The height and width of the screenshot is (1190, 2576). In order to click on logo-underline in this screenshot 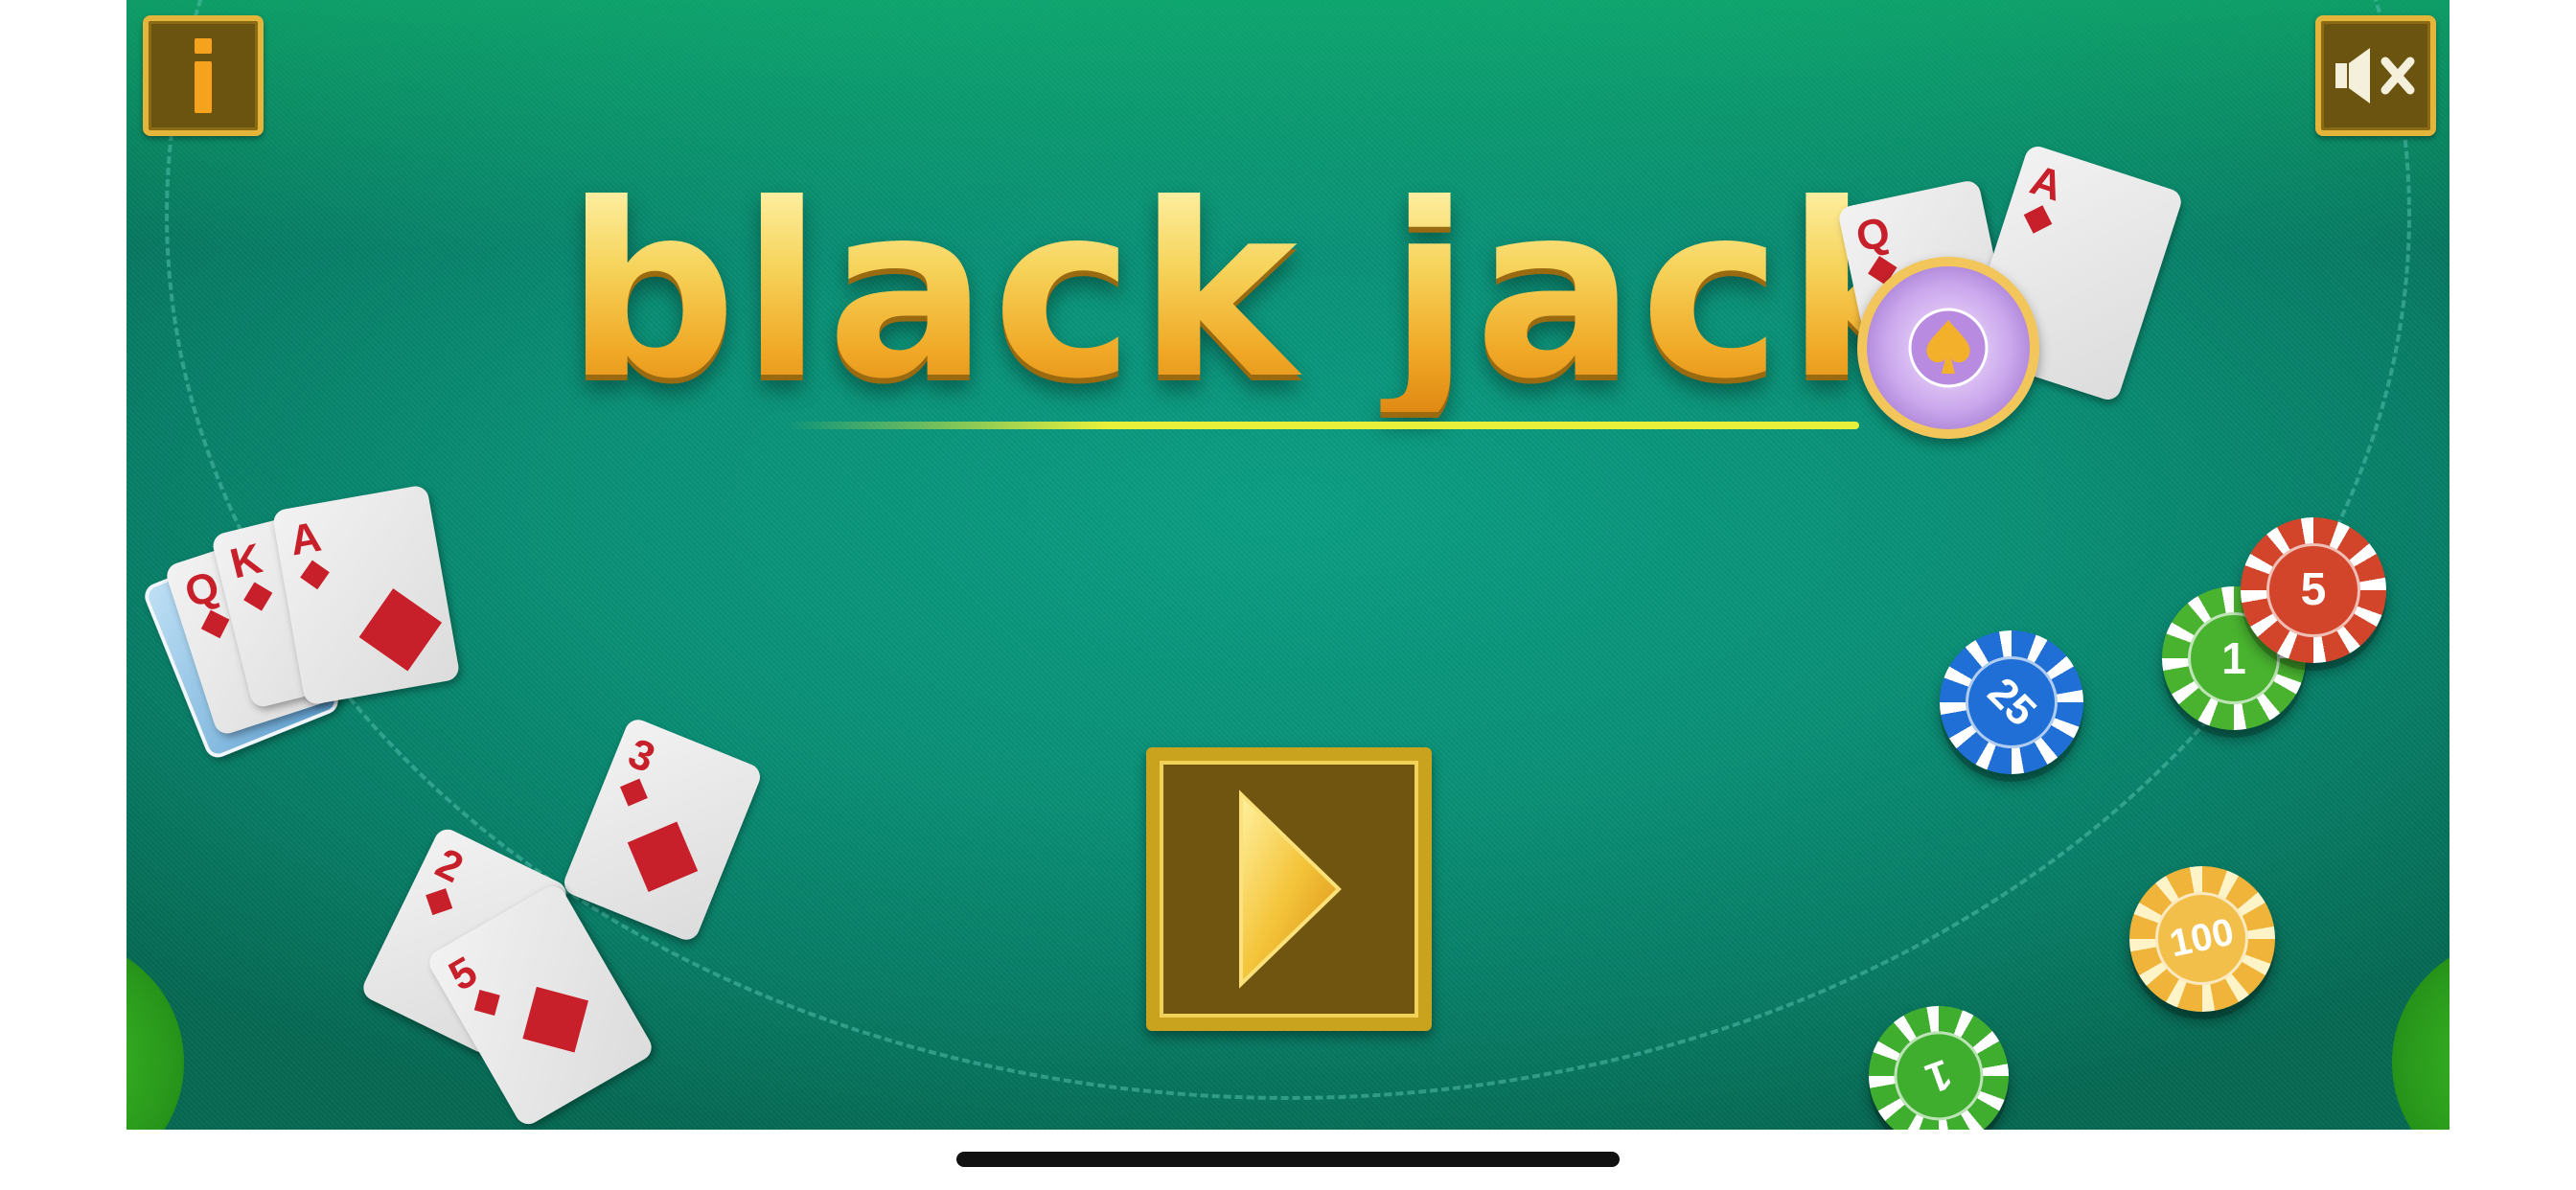, I will do `click(1322, 426)`.